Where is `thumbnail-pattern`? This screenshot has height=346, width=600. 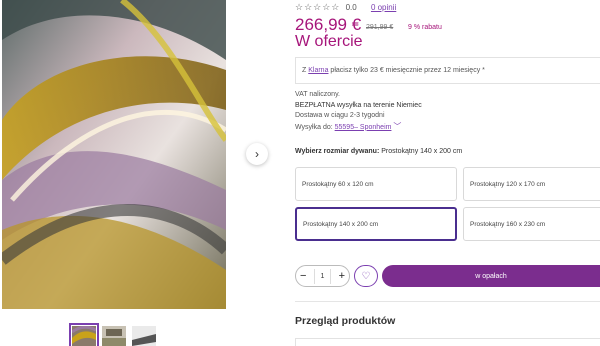 thumbnail-pattern is located at coordinates (84, 334).